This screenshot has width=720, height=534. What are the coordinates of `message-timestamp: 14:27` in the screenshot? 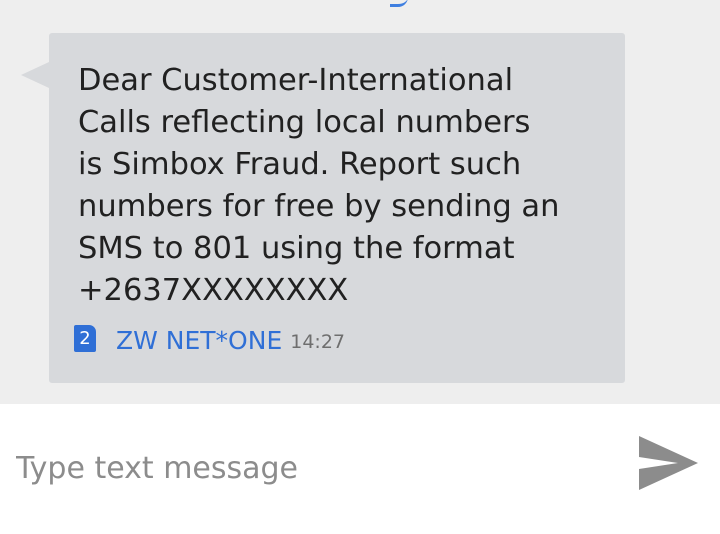 It's located at (318, 342).